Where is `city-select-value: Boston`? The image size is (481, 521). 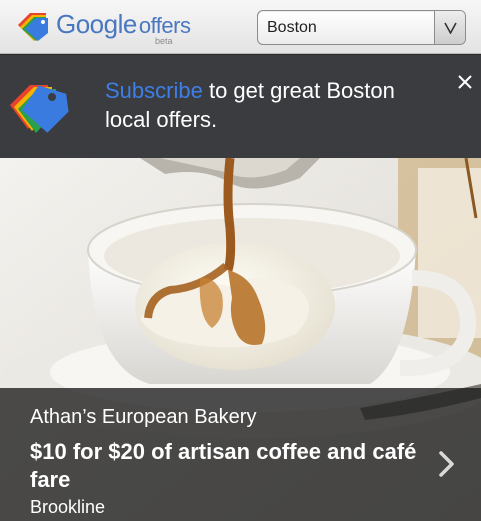
city-select-value: Boston is located at coordinates (292, 27).